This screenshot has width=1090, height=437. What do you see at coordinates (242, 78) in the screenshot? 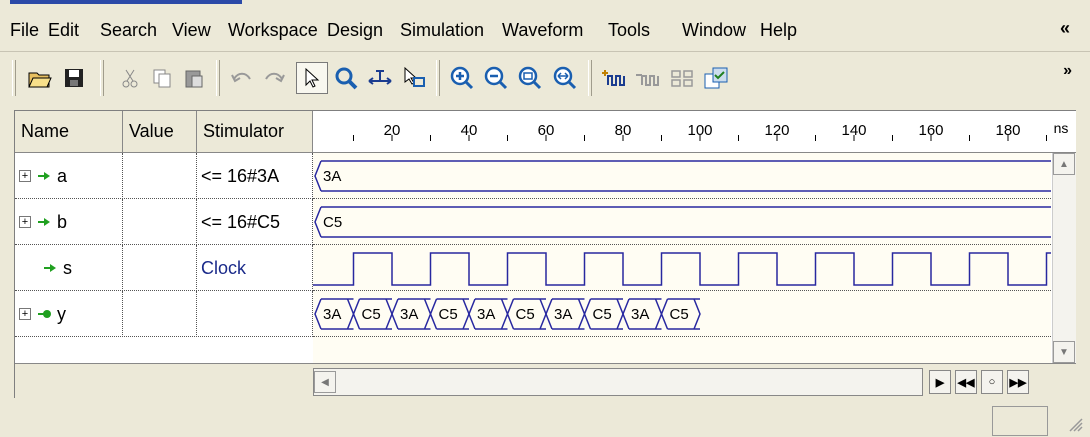
I see `undo-icon` at bounding box center [242, 78].